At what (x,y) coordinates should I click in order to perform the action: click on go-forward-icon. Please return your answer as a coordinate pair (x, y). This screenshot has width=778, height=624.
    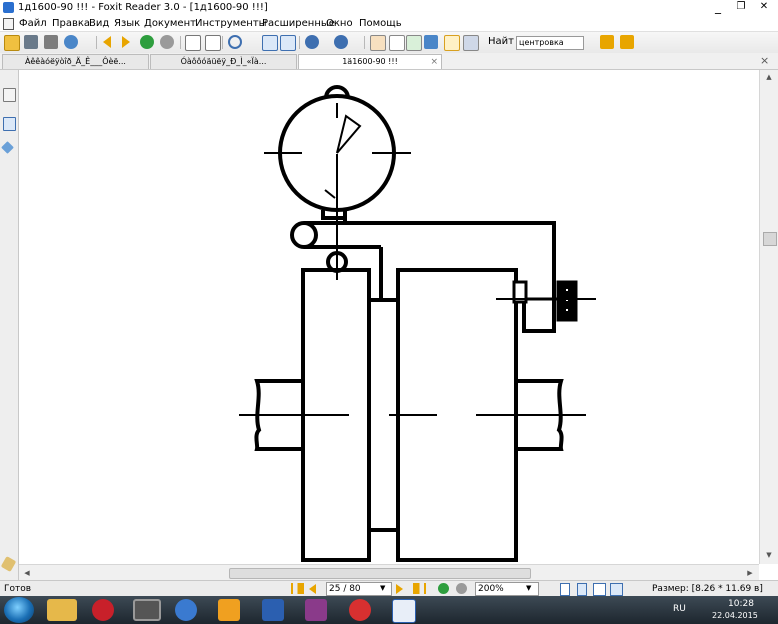
    Looking at the image, I should click on (167, 42).